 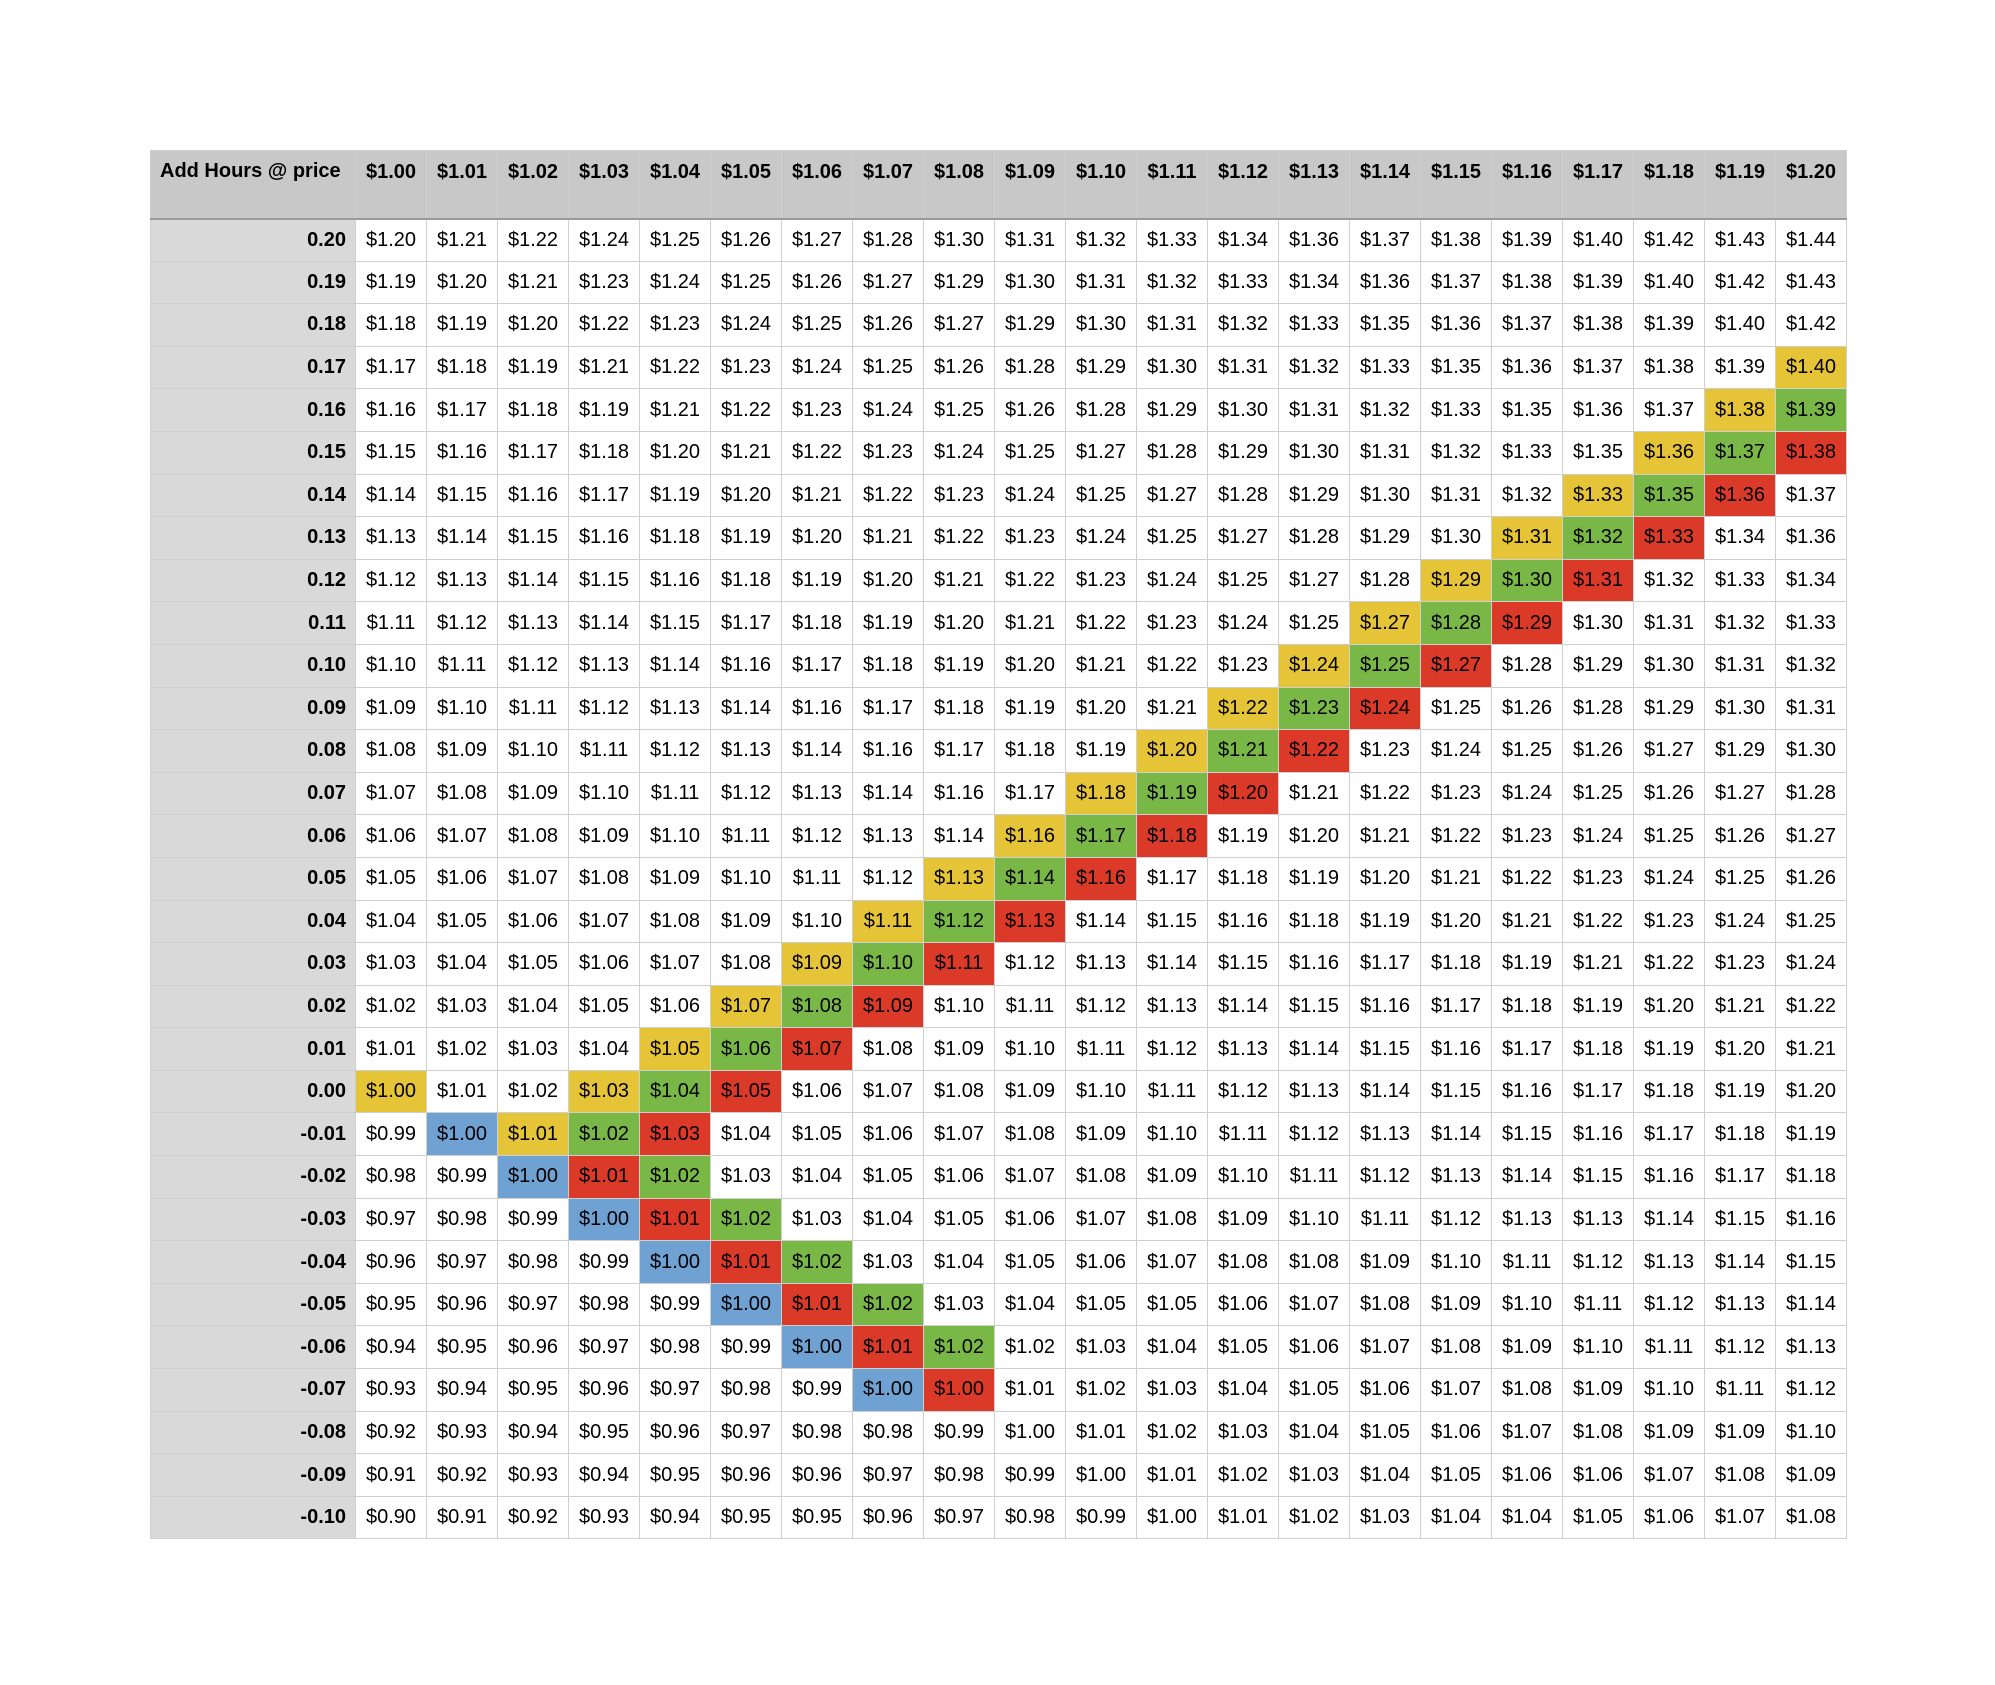 I want to click on table-cell: $1.37, so click(x=1385, y=240).